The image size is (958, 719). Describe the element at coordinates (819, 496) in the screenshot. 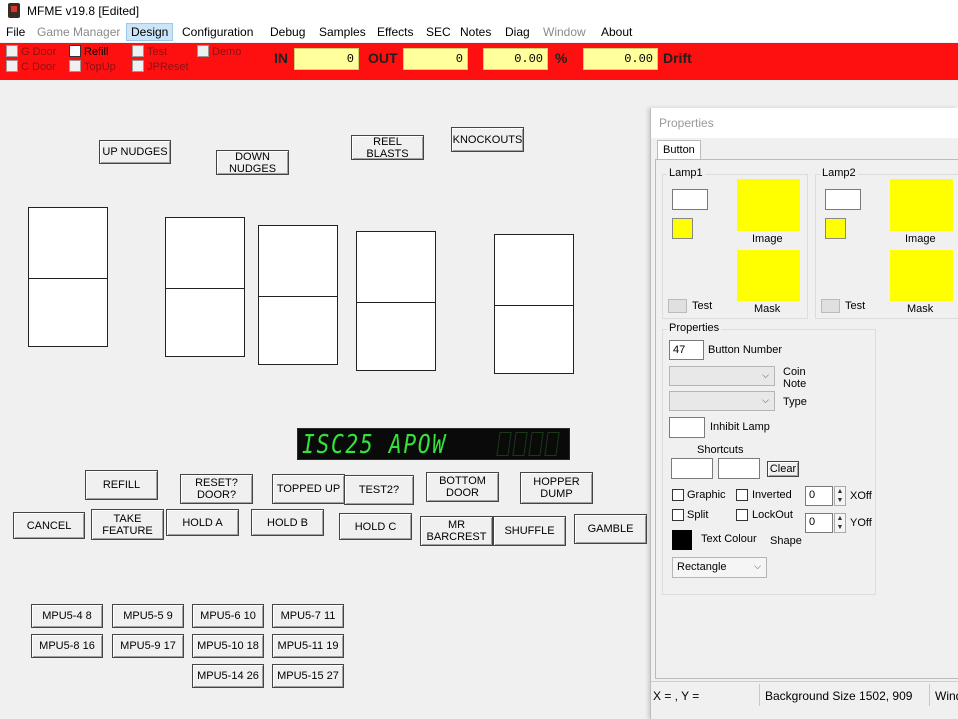

I see `xoff-input: 0` at that location.